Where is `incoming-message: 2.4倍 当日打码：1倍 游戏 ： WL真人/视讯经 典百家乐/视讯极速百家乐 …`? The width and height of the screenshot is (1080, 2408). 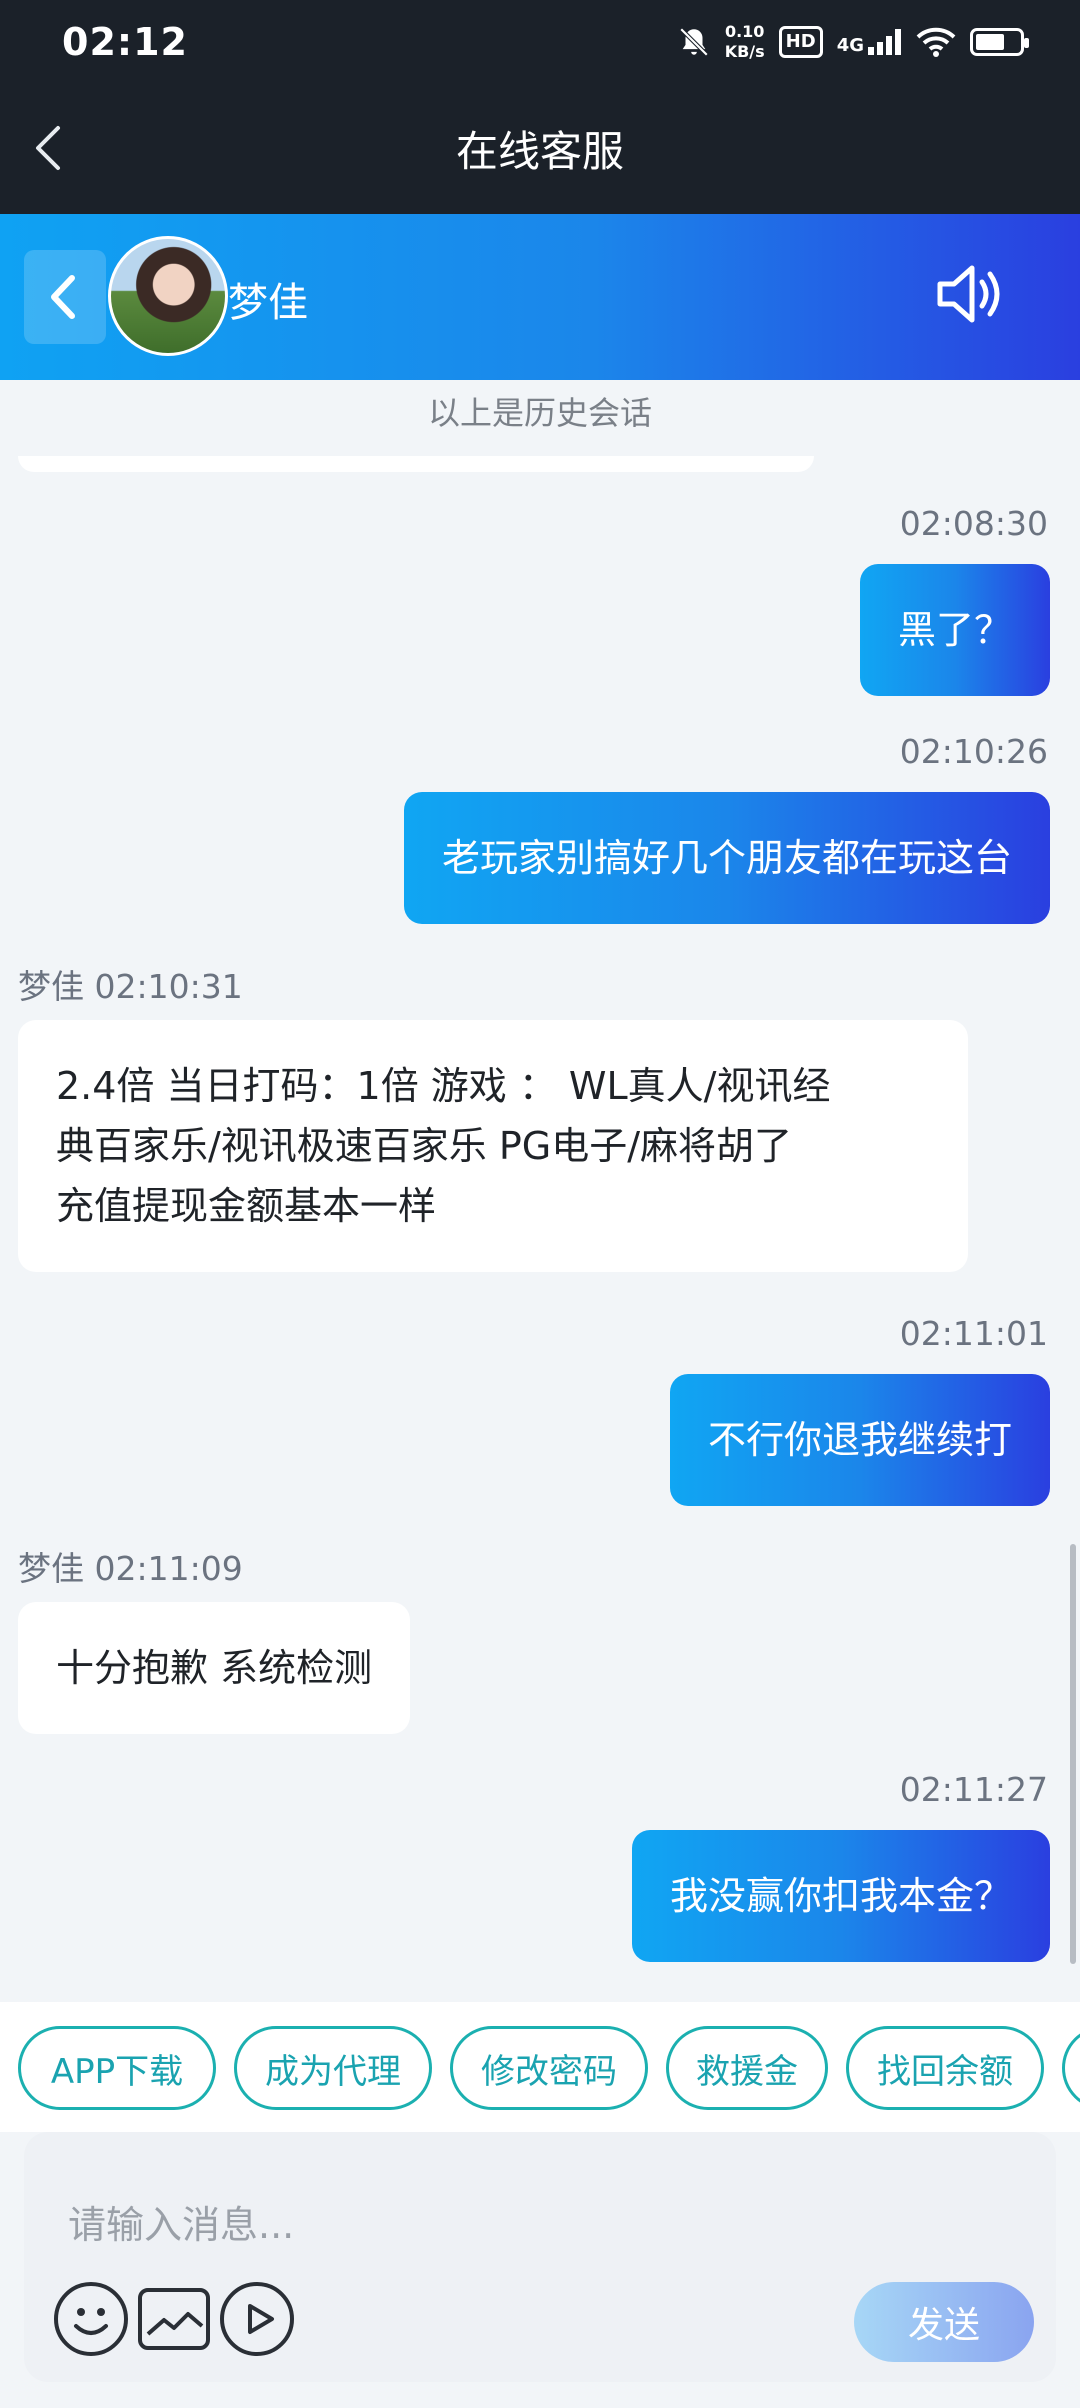 incoming-message: 2.4倍 当日打码：1倍 游戏 ： WL真人/视讯经 典百家乐/视讯极速百家乐 … is located at coordinates (493, 1146).